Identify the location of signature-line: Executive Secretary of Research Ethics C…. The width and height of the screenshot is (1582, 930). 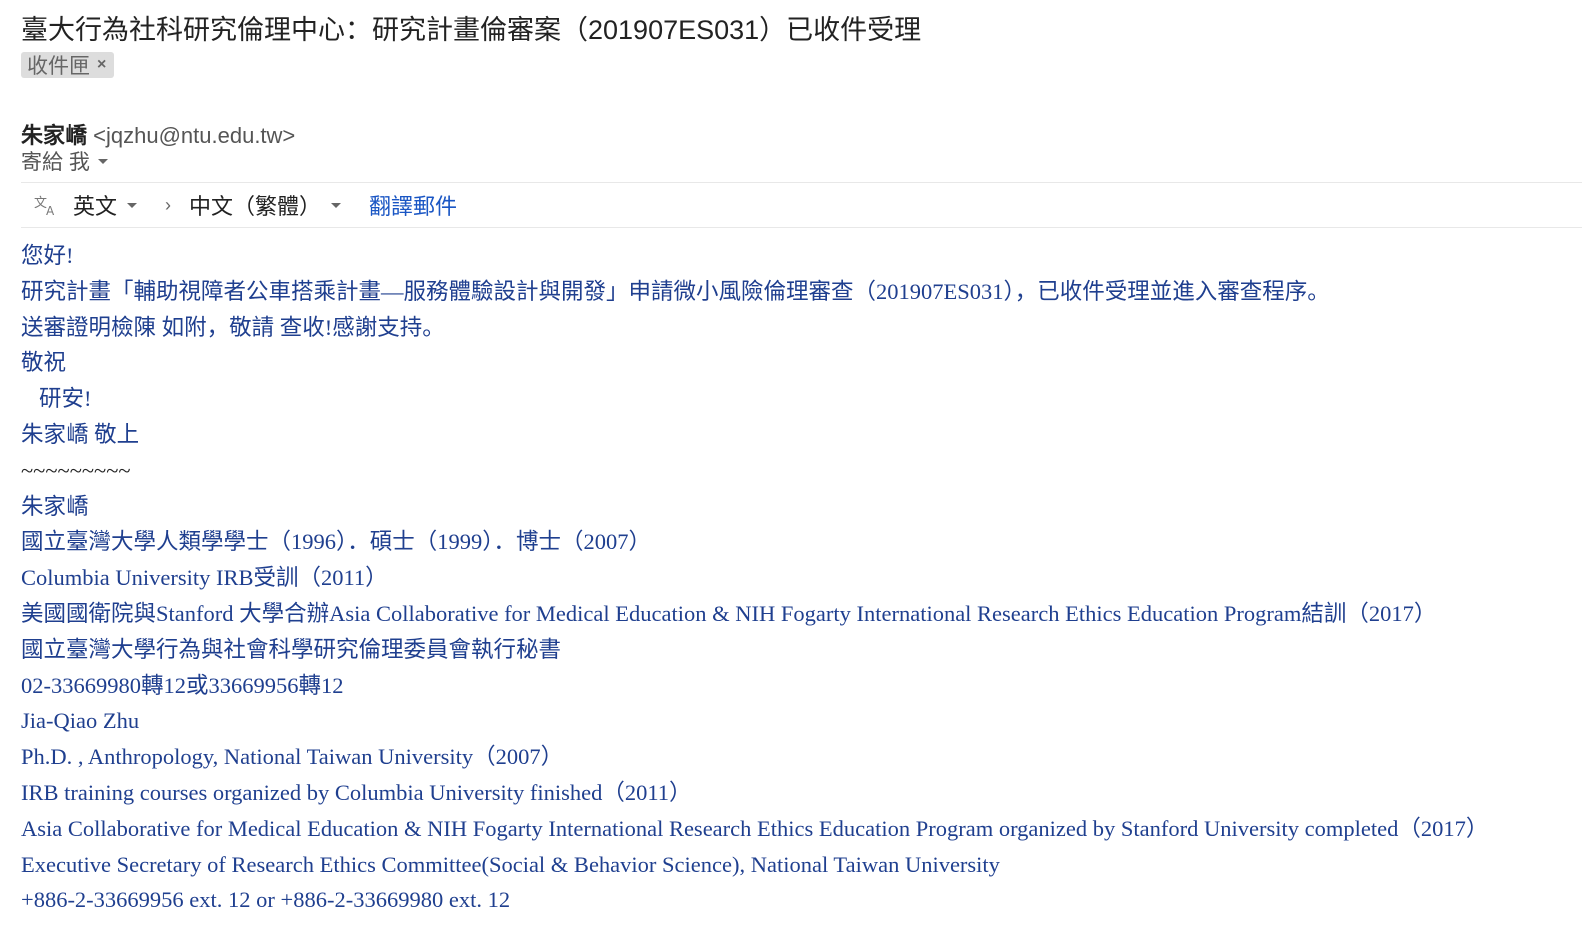
(510, 864).